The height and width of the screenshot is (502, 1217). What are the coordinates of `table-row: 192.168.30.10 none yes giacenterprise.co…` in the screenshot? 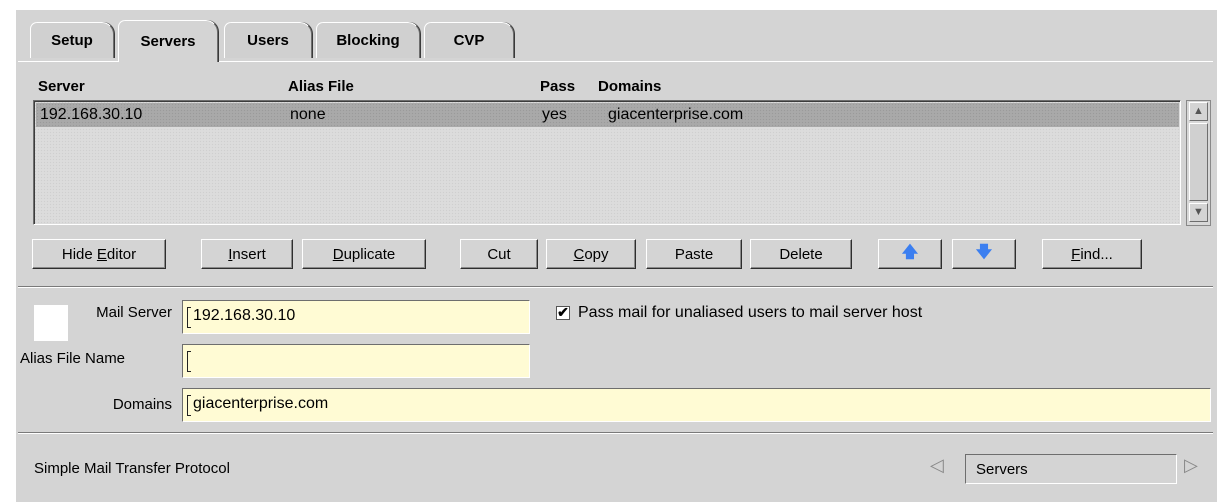 It's located at (607, 115).